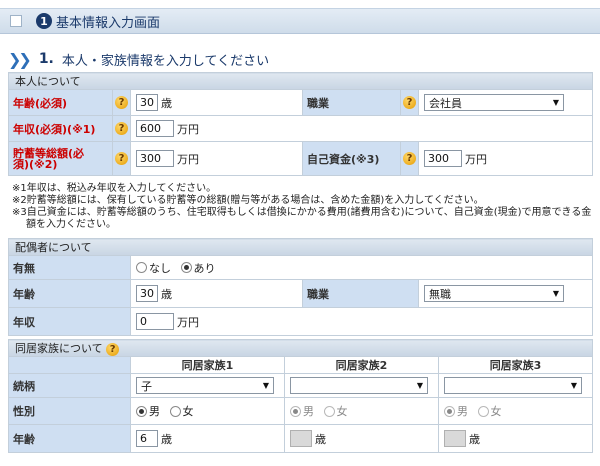  What do you see at coordinates (69, 267) in the screenshot?
I see `spouse-presence-label: 有無` at bounding box center [69, 267].